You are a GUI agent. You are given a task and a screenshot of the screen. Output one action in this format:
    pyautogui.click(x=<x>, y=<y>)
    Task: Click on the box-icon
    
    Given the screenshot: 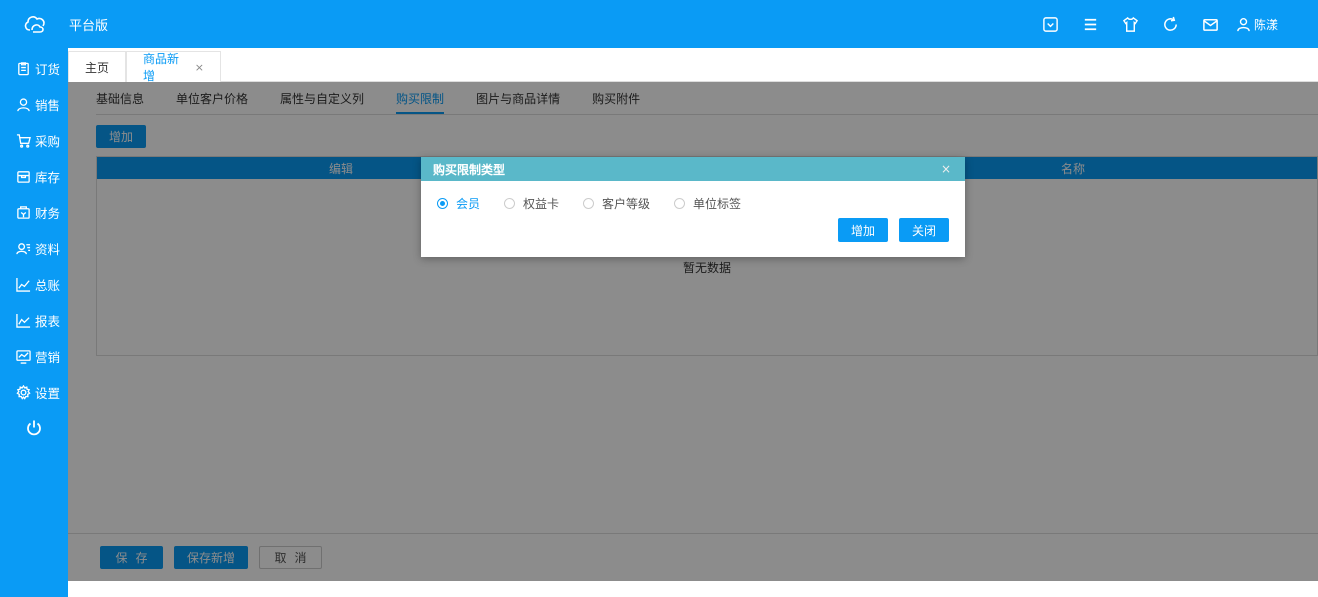 What is the action you would take?
    pyautogui.click(x=23, y=176)
    